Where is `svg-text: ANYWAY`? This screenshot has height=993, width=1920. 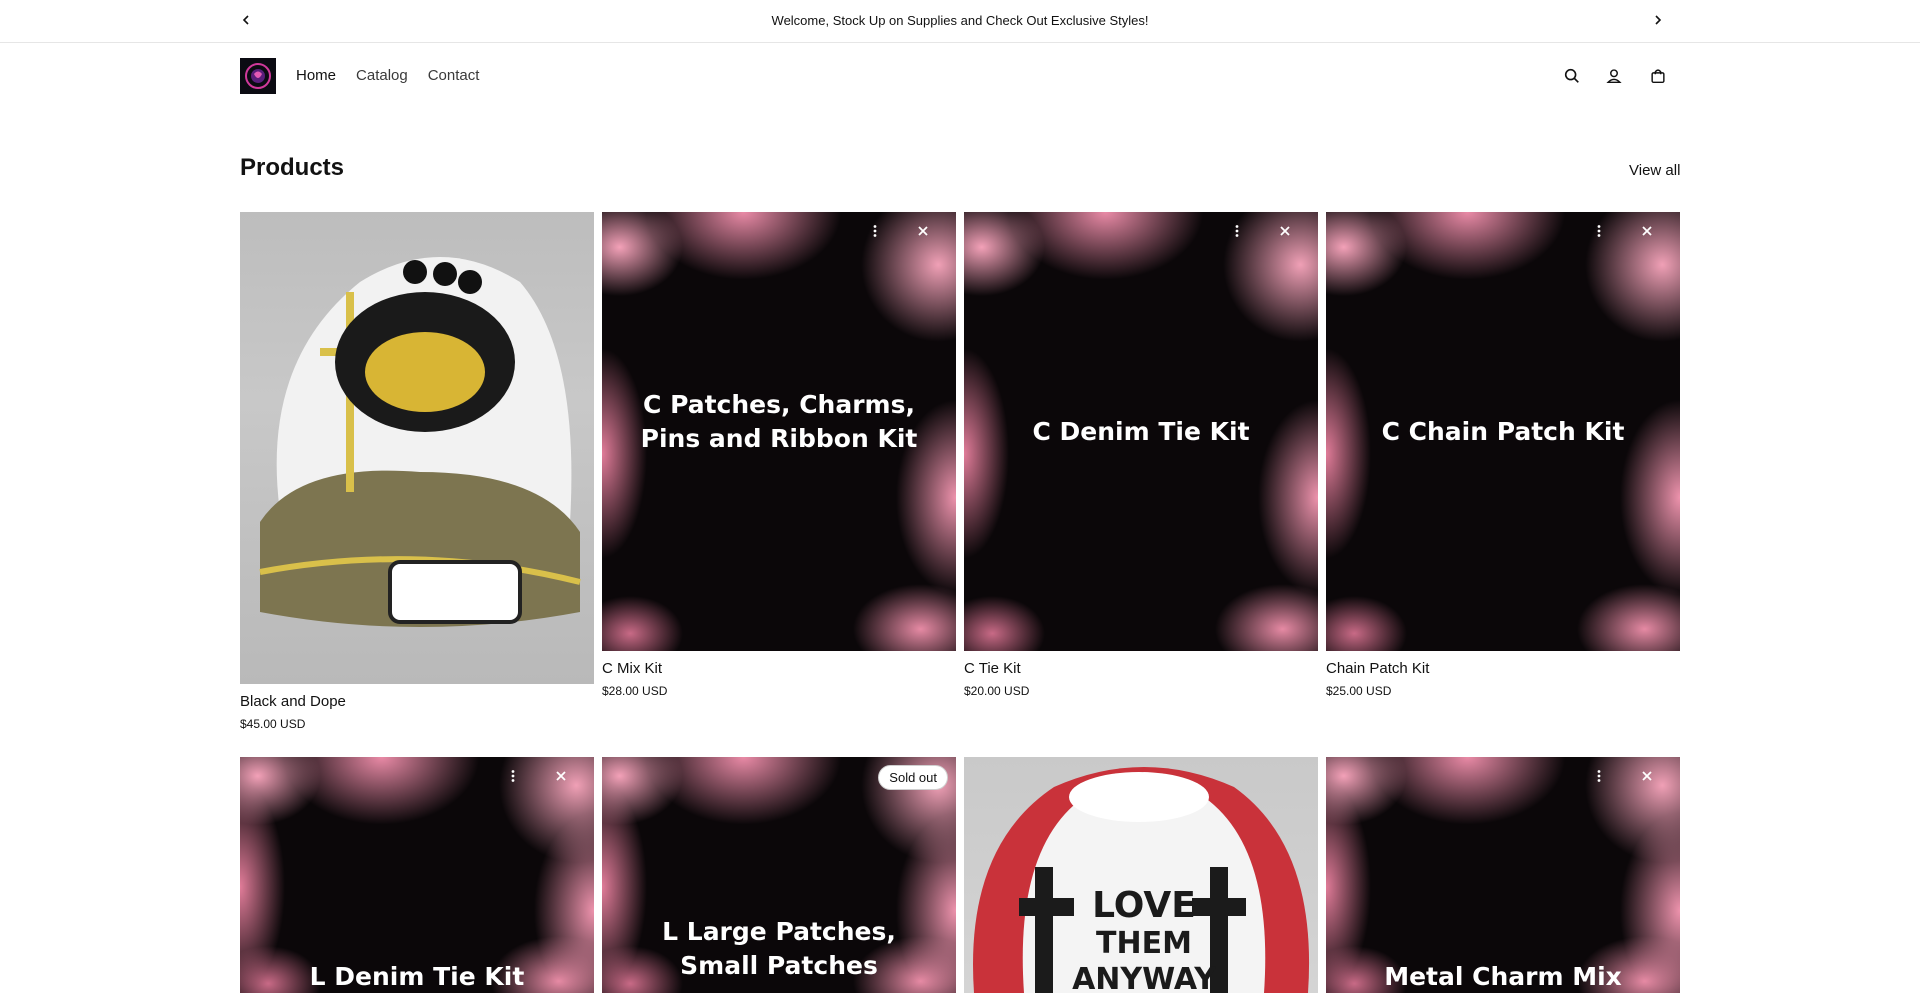 svg-text: ANYWAY is located at coordinates (1144, 977).